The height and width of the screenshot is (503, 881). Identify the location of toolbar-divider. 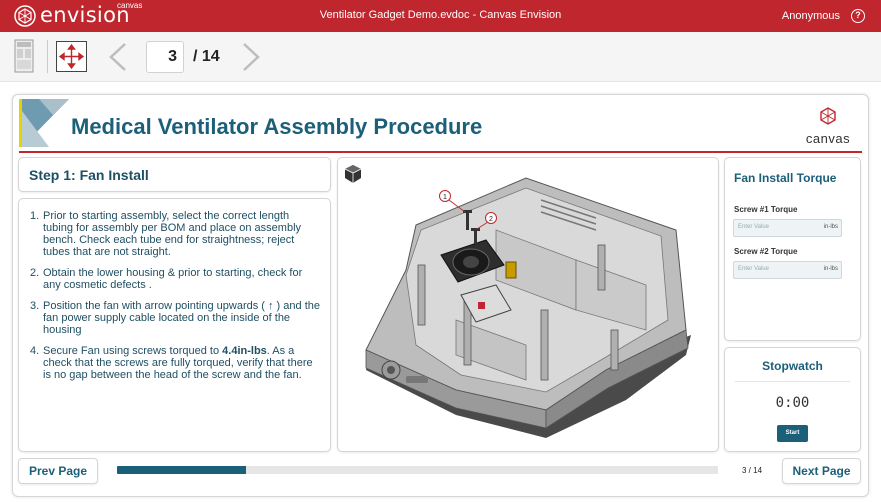
(47, 56).